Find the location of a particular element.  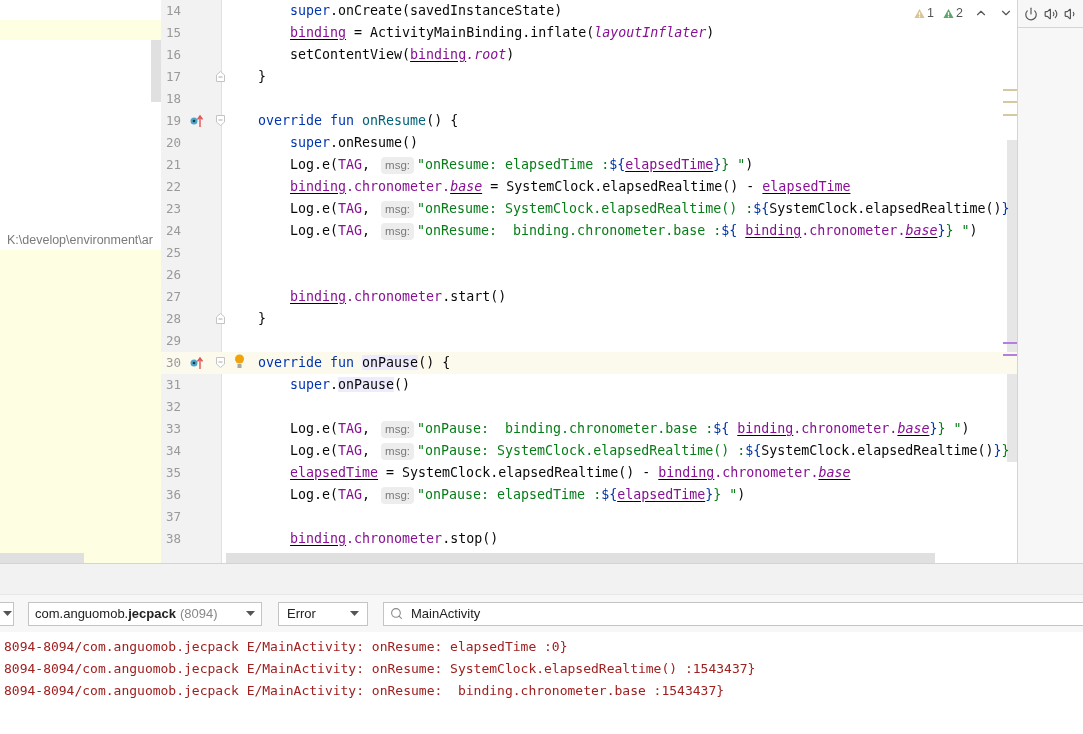

warning-icon is located at coordinates (949, 13).